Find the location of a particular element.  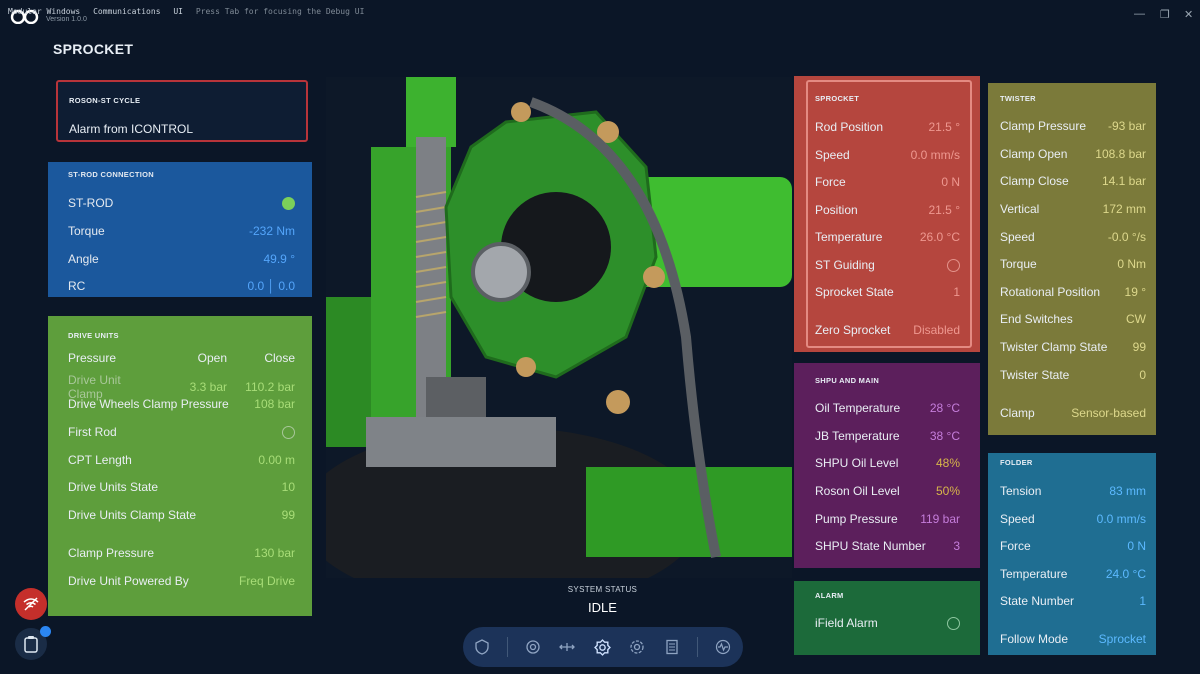

shpu-oil-level-row: SHPU Oil Level 48% is located at coordinates (887, 463).